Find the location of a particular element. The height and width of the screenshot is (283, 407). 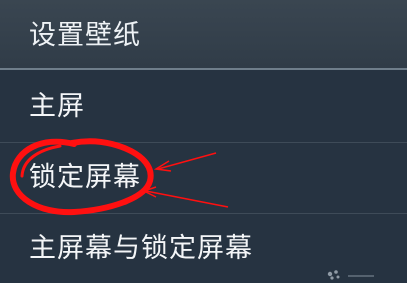

option-lock-screen-label: 锁定屏幕 is located at coordinates (85, 177).